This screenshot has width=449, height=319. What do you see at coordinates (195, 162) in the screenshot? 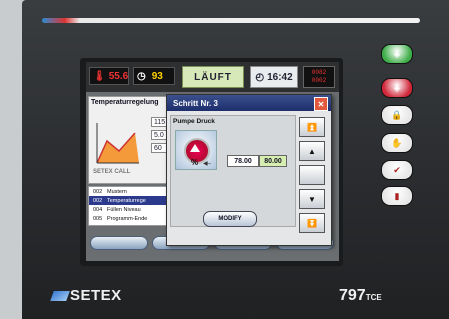
I see `unit-label: %` at bounding box center [195, 162].